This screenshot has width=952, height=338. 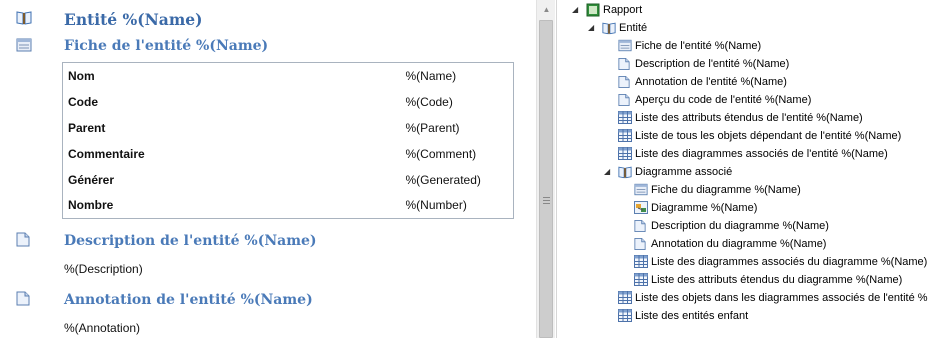 I want to click on tree-item-label: Description de l'entité %(Name), so click(x=712, y=64).